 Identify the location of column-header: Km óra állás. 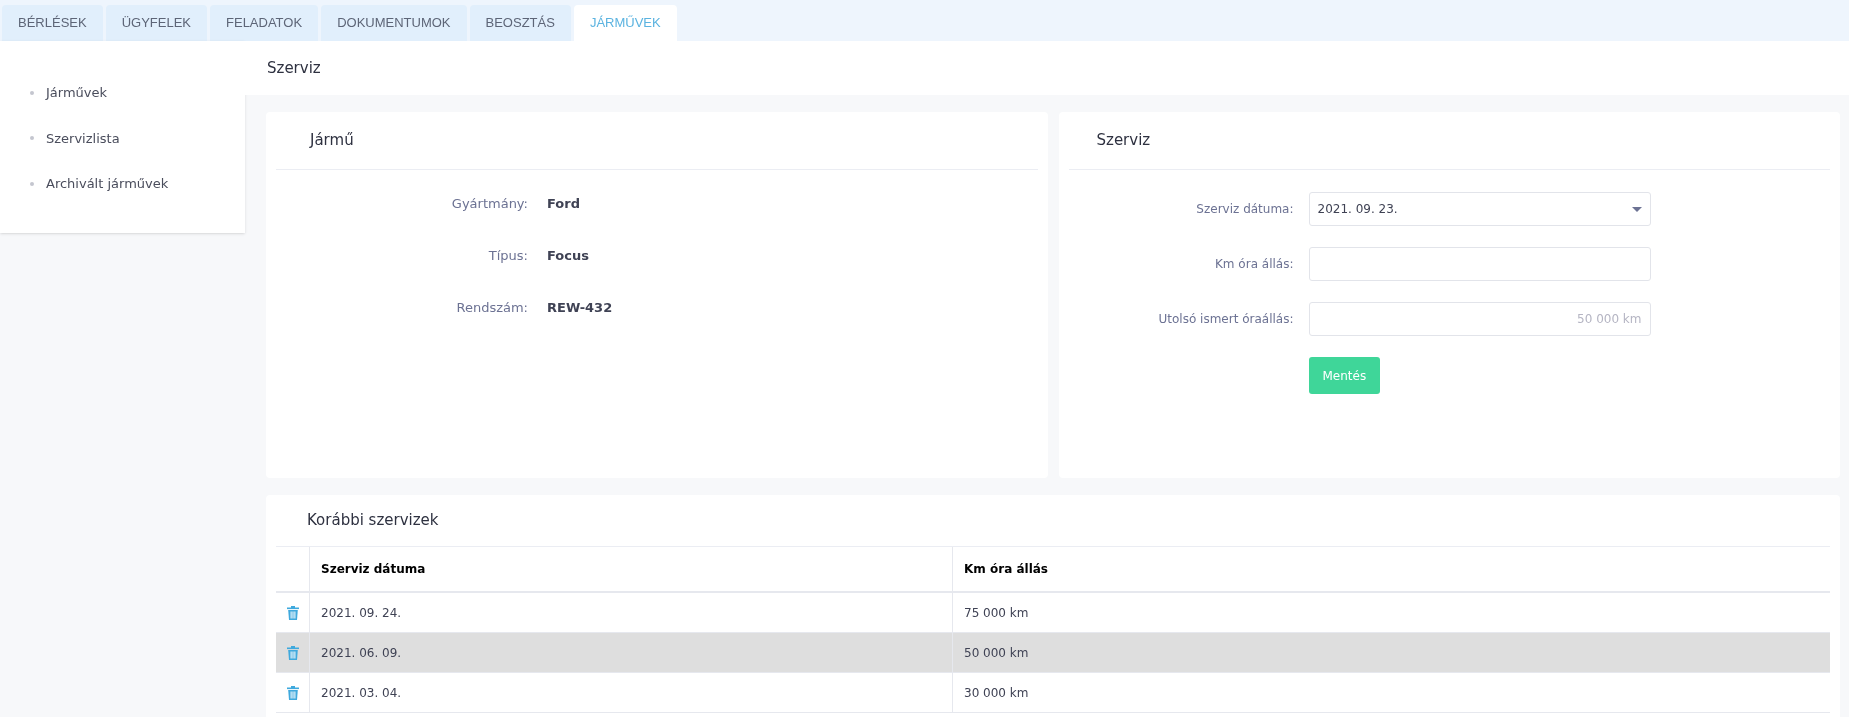
(1006, 569).